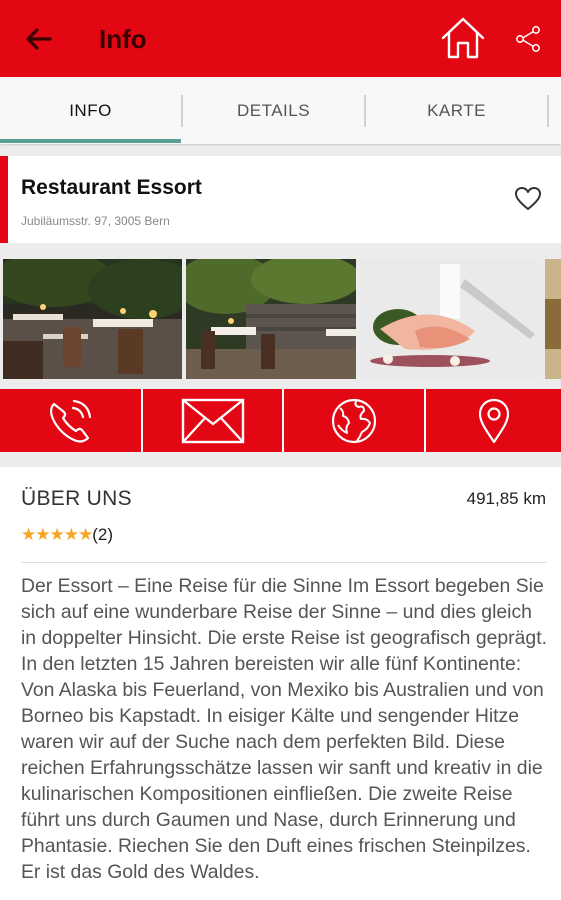 This screenshot has height=900, width=561. What do you see at coordinates (76, 498) in the screenshot?
I see `about-heading: ÜBER UNS` at bounding box center [76, 498].